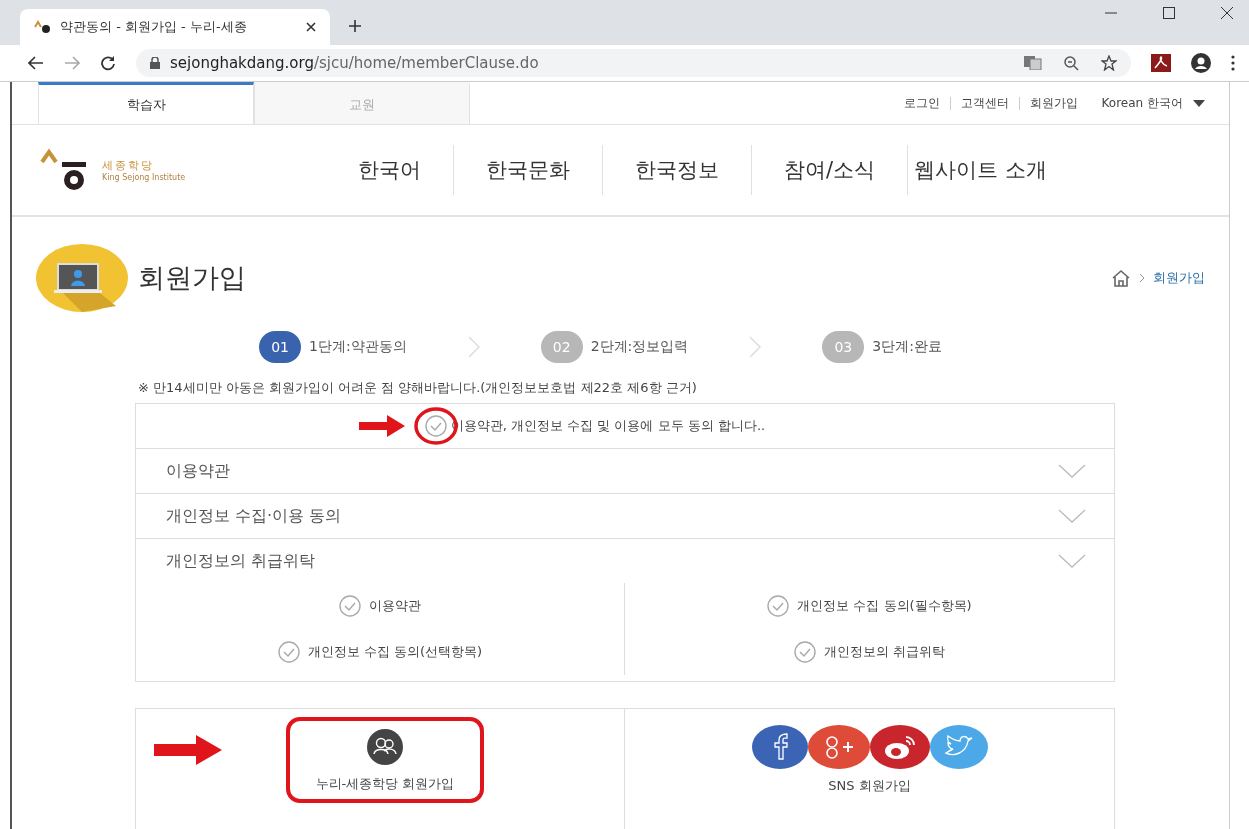 The height and width of the screenshot is (829, 1249). What do you see at coordinates (36, 63) in the screenshot?
I see `back-icon` at bounding box center [36, 63].